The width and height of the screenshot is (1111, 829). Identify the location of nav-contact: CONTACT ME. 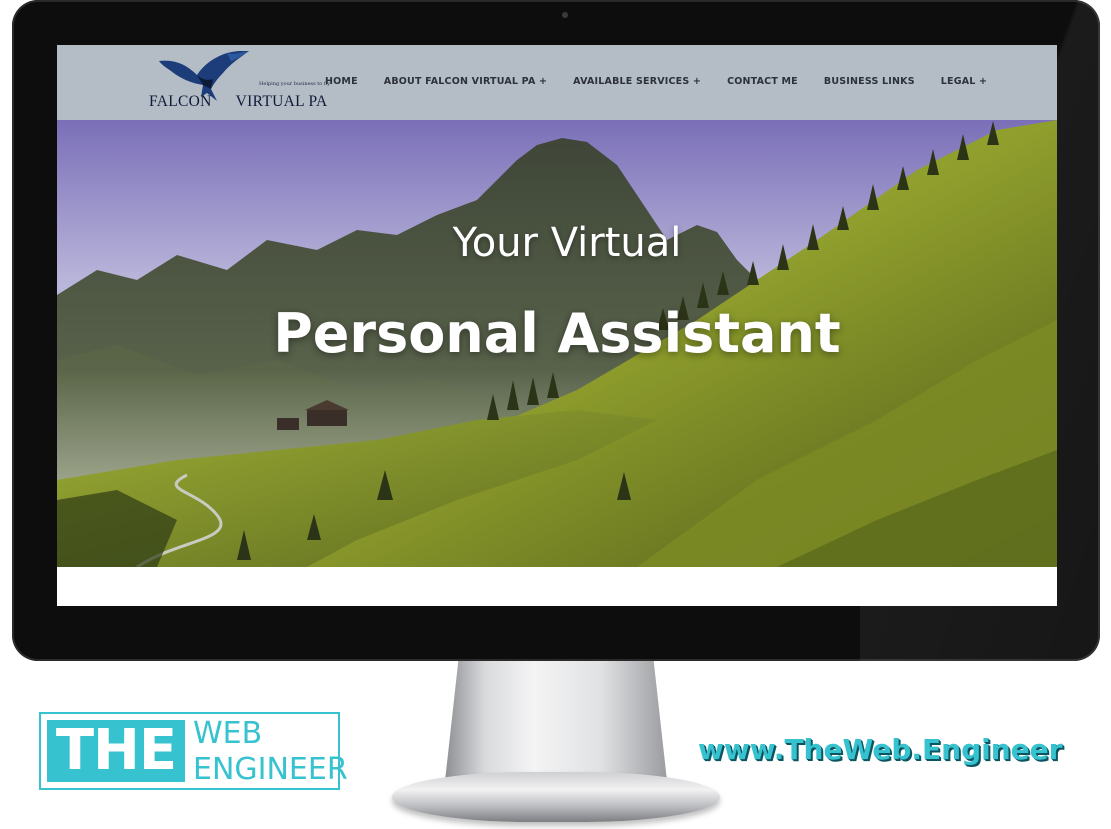
(762, 81).